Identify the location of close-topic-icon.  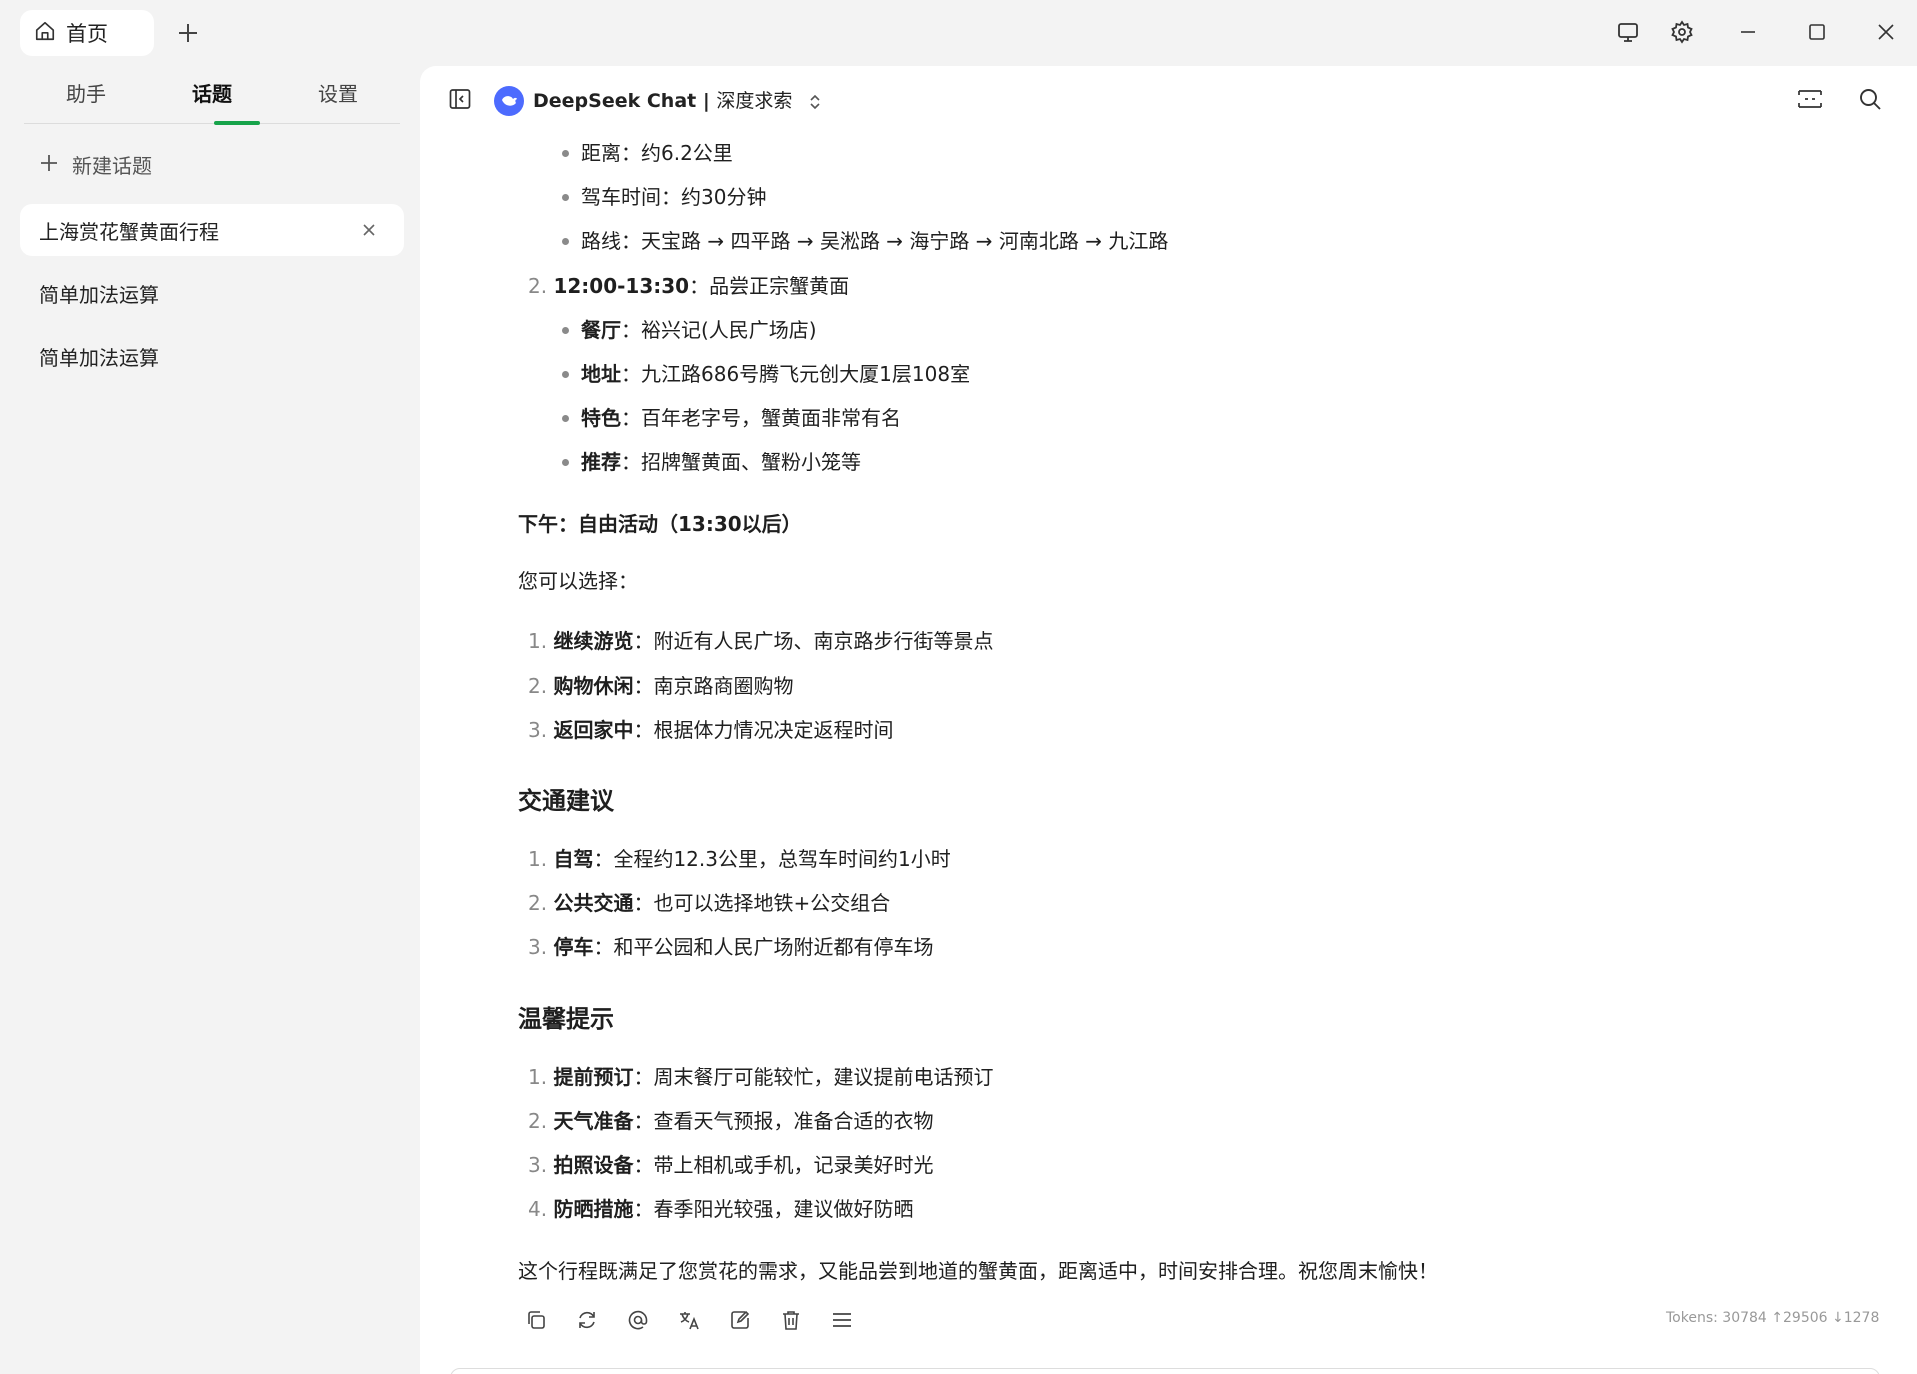
(369, 230).